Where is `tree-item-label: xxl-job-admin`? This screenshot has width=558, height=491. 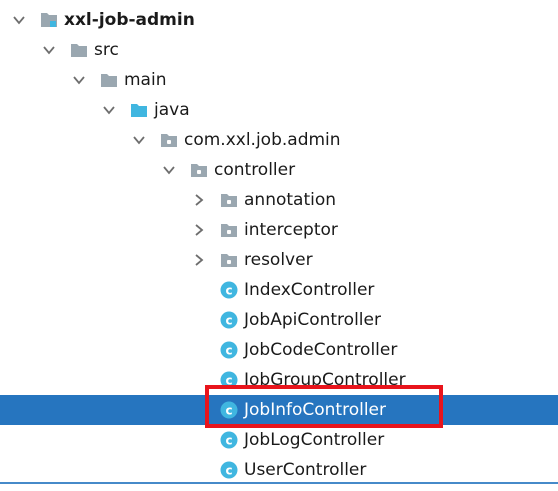 tree-item-label: xxl-job-admin is located at coordinates (129, 20).